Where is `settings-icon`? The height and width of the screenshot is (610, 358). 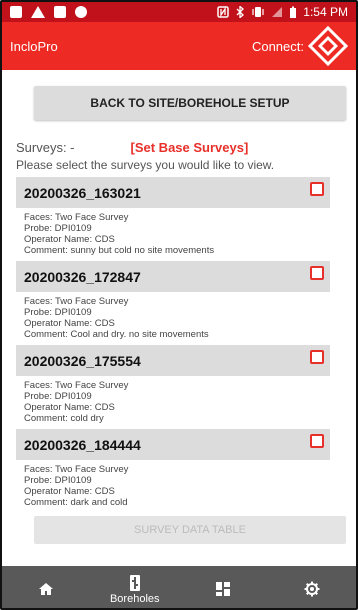 settings-icon is located at coordinates (312, 589).